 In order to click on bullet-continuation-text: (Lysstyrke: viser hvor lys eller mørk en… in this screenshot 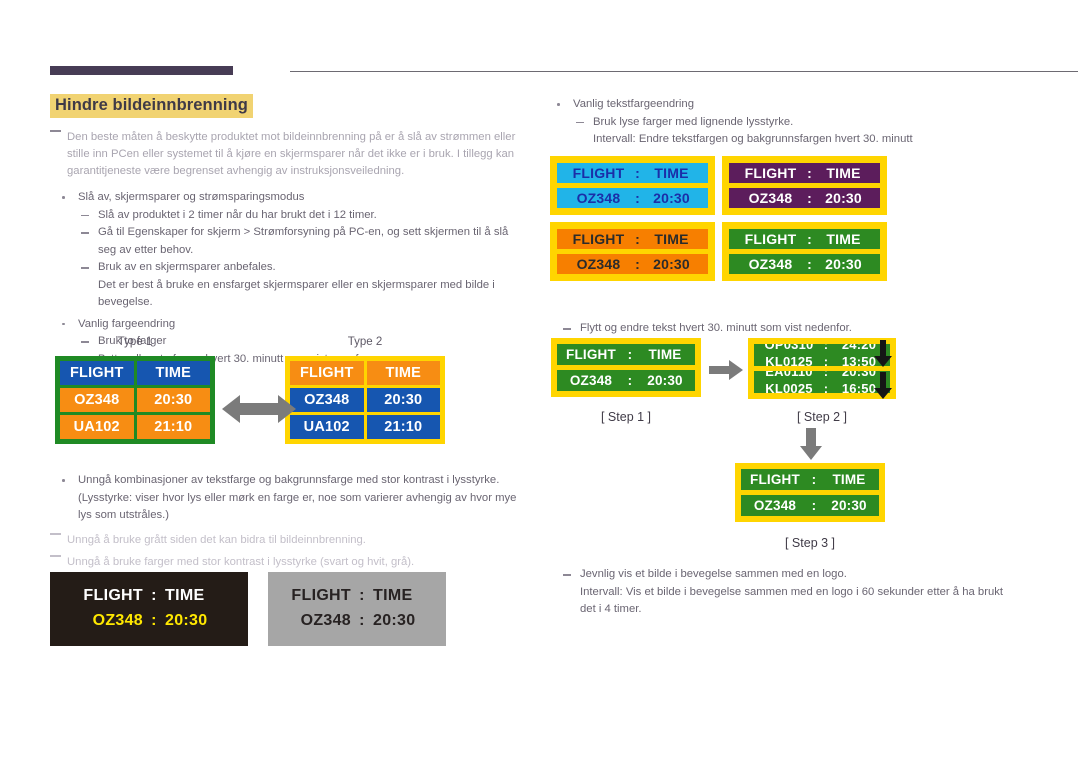, I will do `click(297, 506)`.